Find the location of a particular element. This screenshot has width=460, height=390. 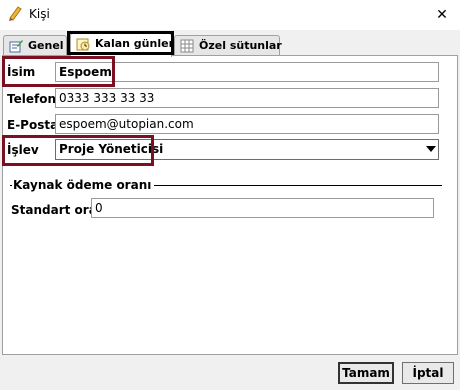

tab-strip: Genel Kalan günler Özel sütunlar is located at coordinates (230, 44).